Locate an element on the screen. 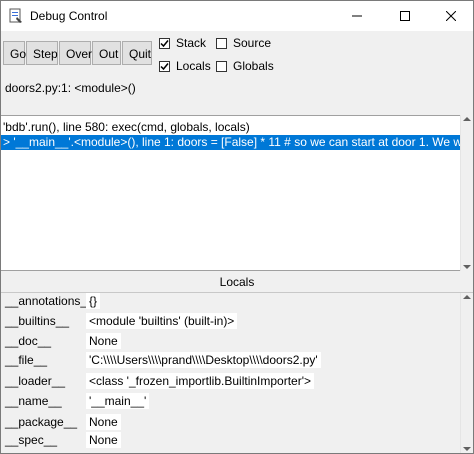 This screenshot has height=454, width=474. over-button: Over is located at coordinates (75, 53).